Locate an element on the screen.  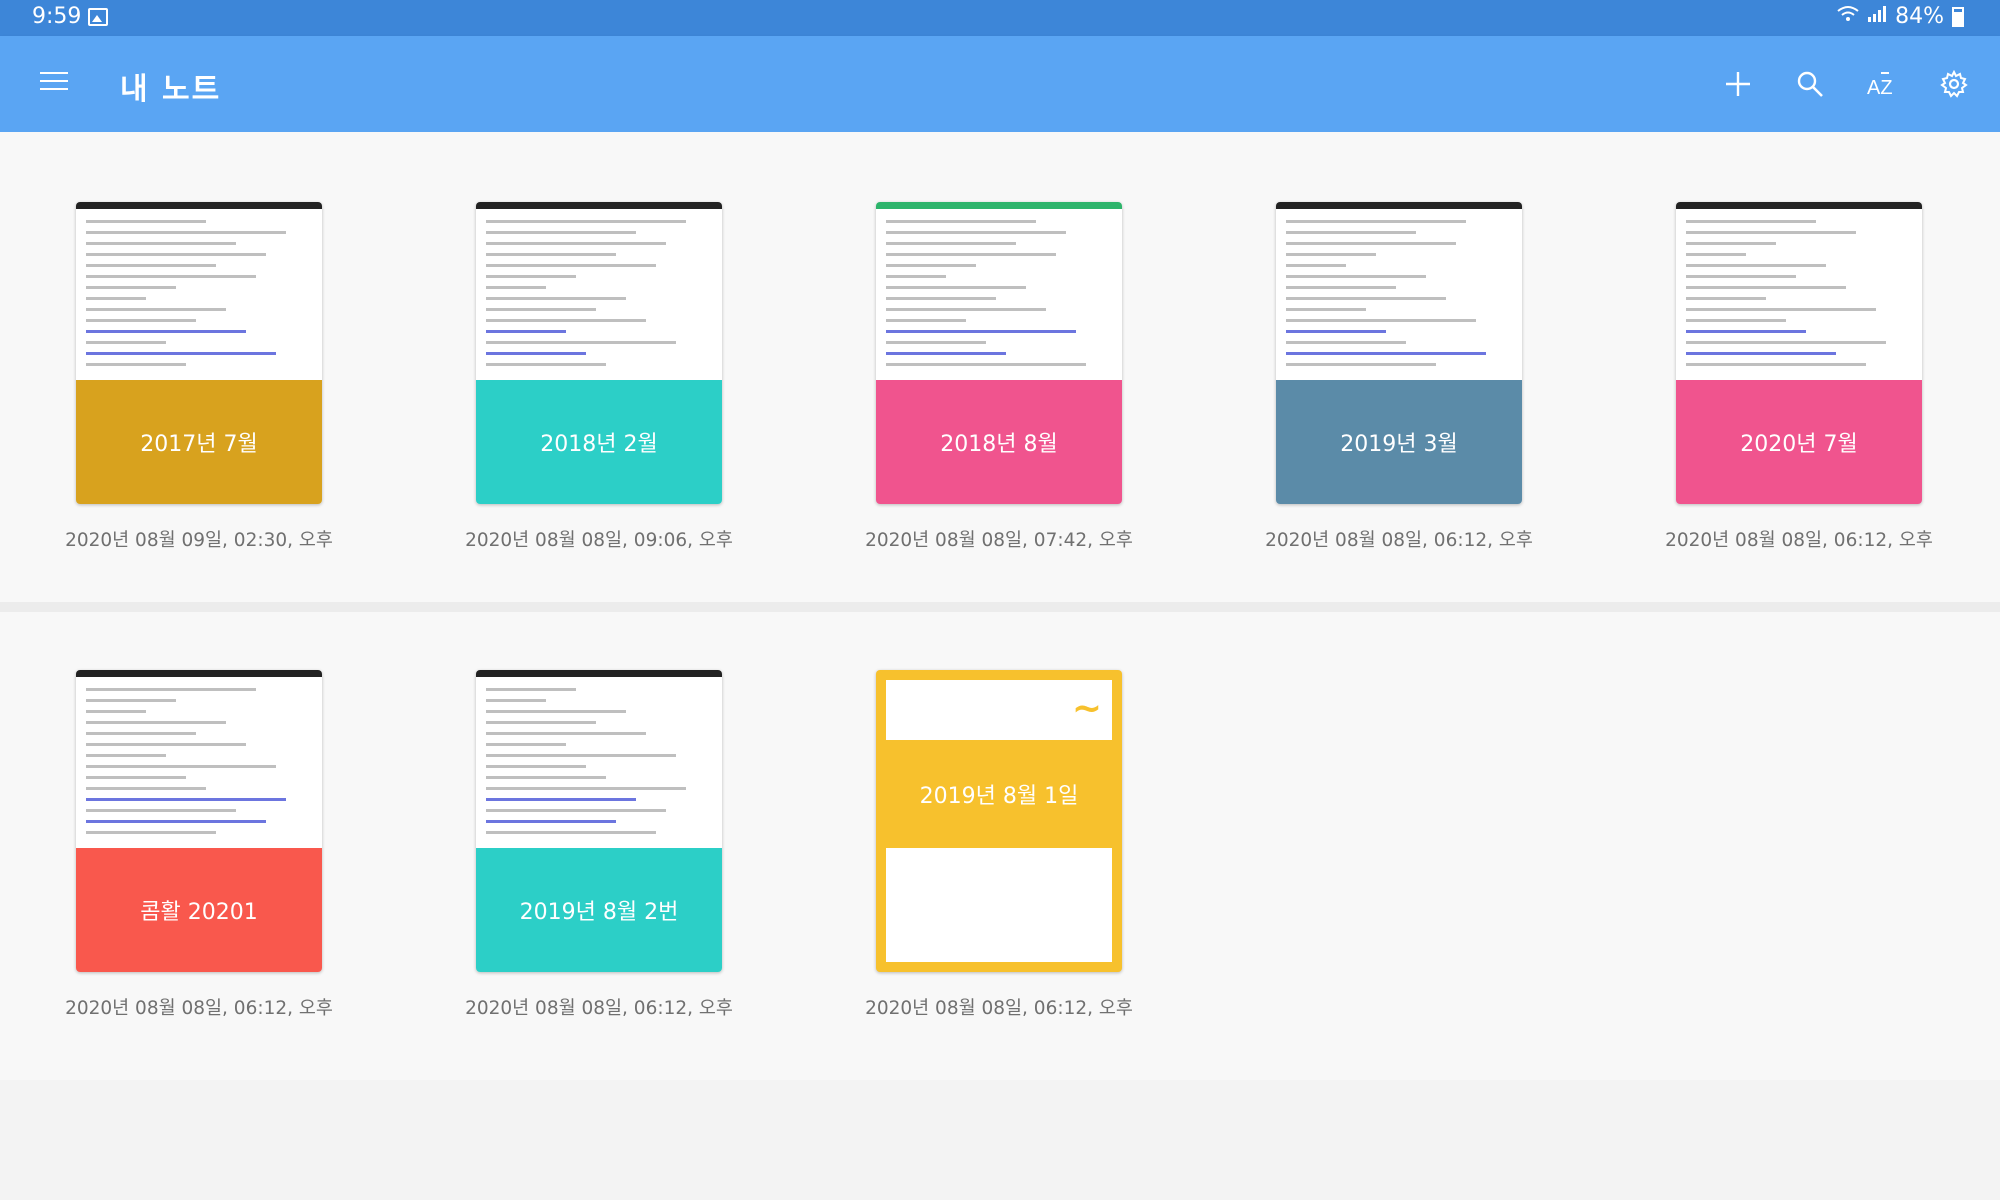
note-title: 2019년 8월 1일 is located at coordinates (999, 796).